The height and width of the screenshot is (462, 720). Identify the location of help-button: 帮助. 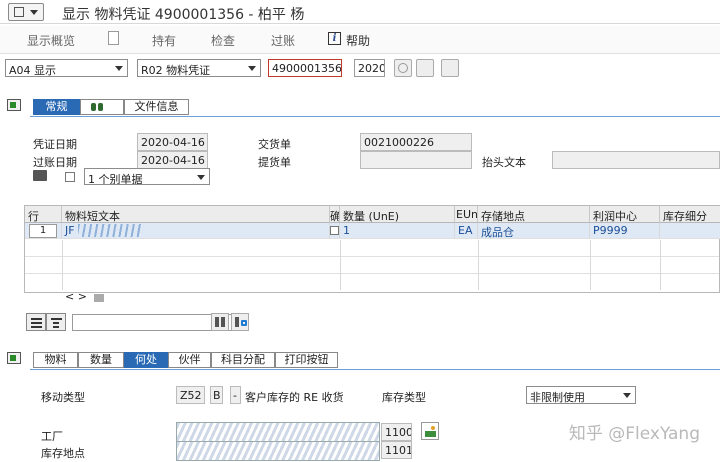
(358, 40).